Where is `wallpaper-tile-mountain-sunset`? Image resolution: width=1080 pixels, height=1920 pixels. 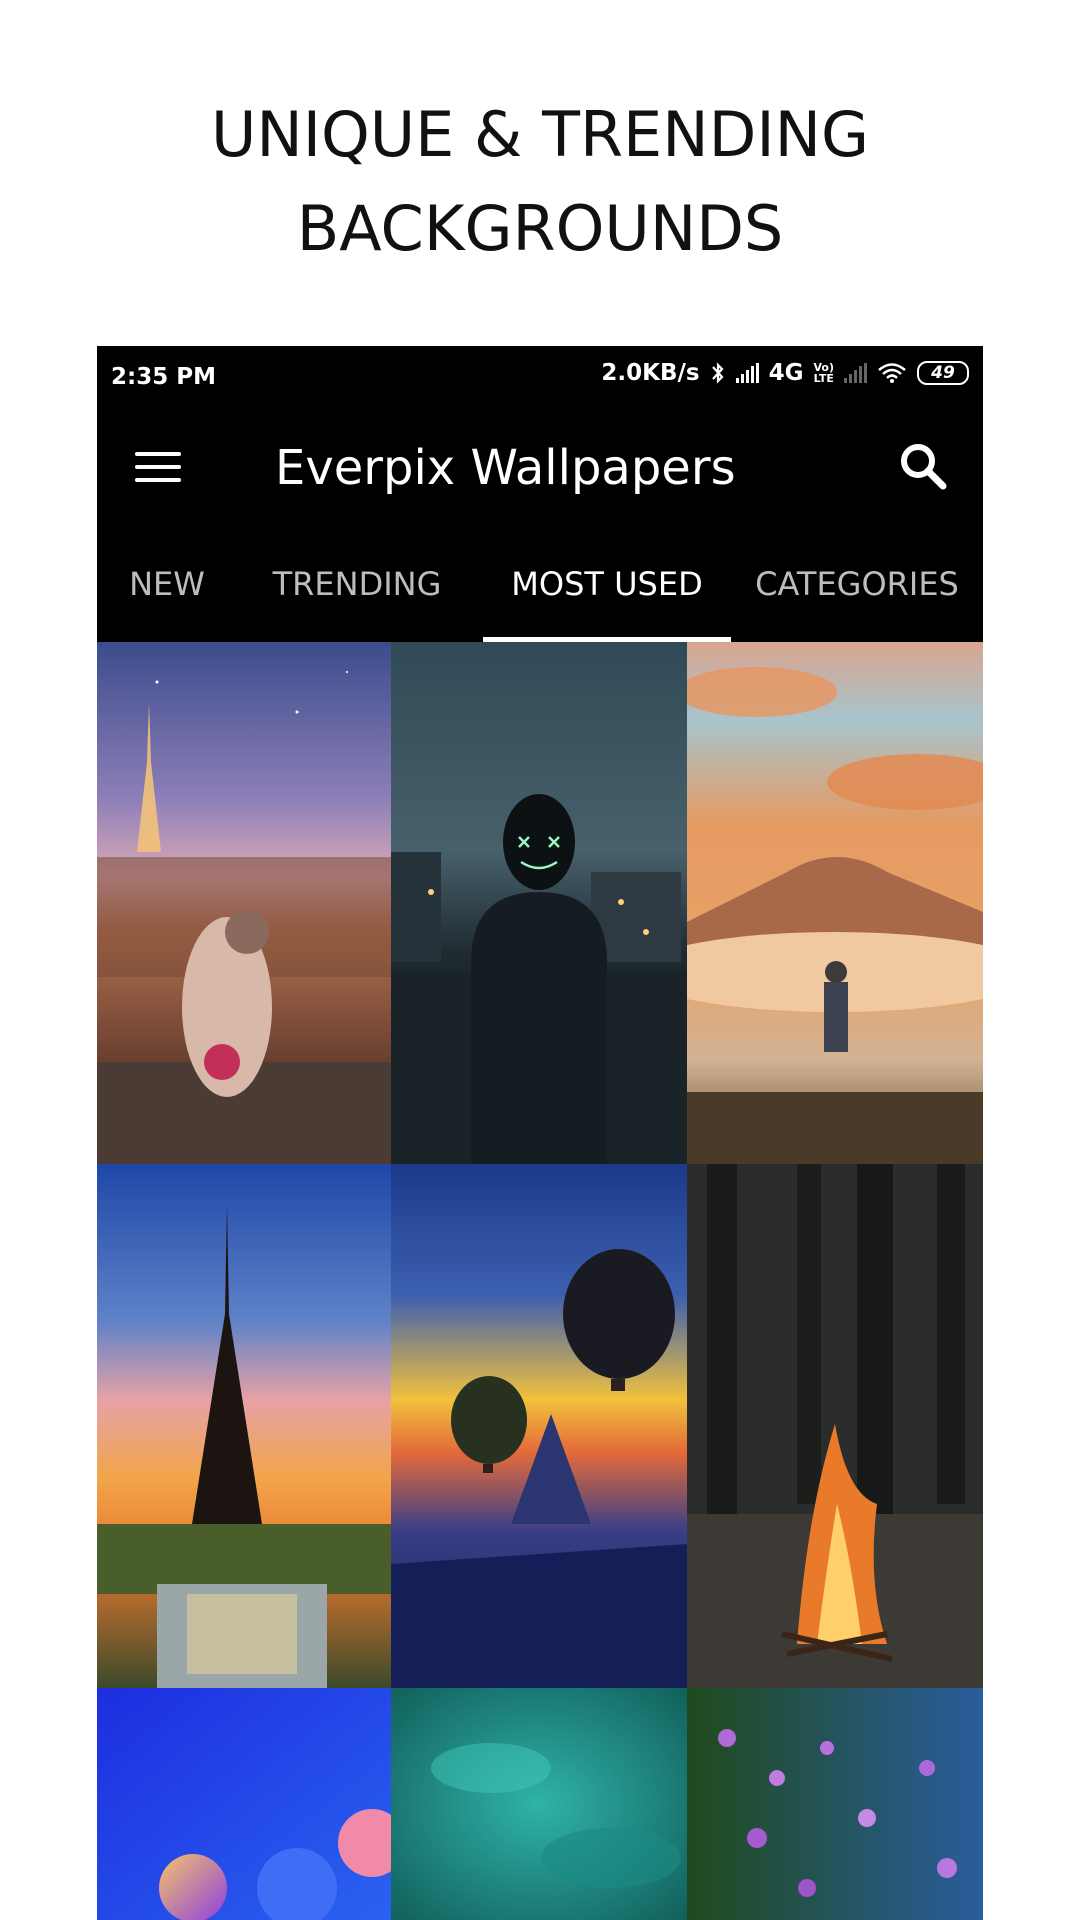
wallpaper-tile-mountain-sunset is located at coordinates (835, 903).